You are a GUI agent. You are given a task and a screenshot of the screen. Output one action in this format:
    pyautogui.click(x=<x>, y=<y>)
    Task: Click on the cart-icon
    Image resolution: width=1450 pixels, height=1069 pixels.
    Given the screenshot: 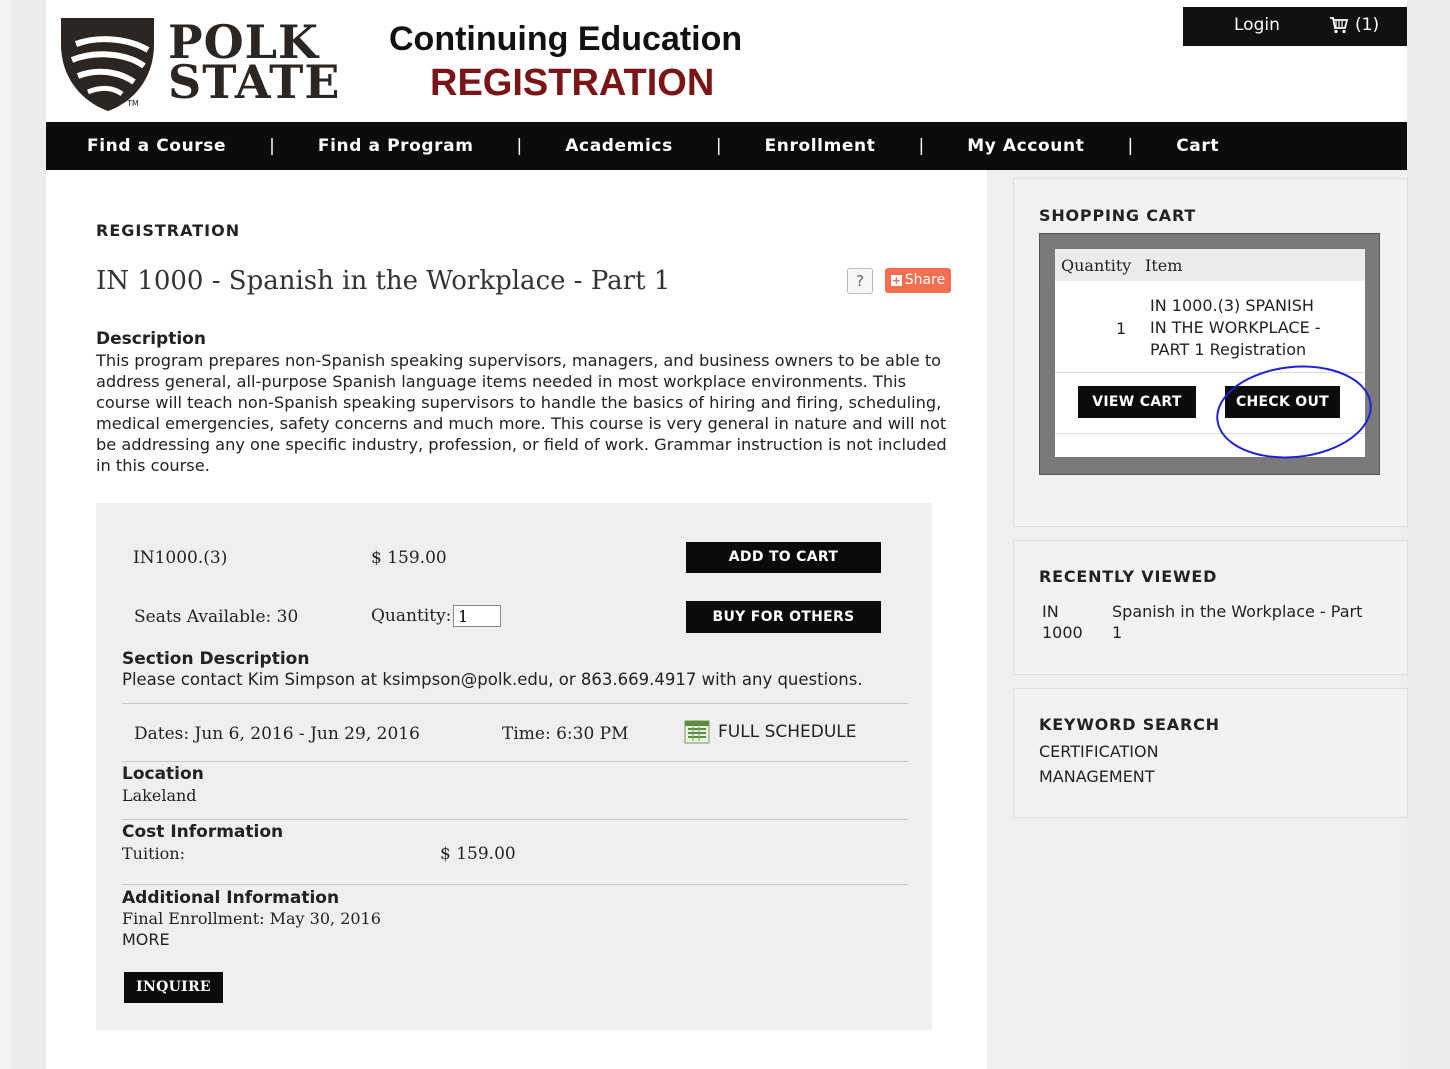 What is the action you would take?
    pyautogui.click(x=1339, y=25)
    